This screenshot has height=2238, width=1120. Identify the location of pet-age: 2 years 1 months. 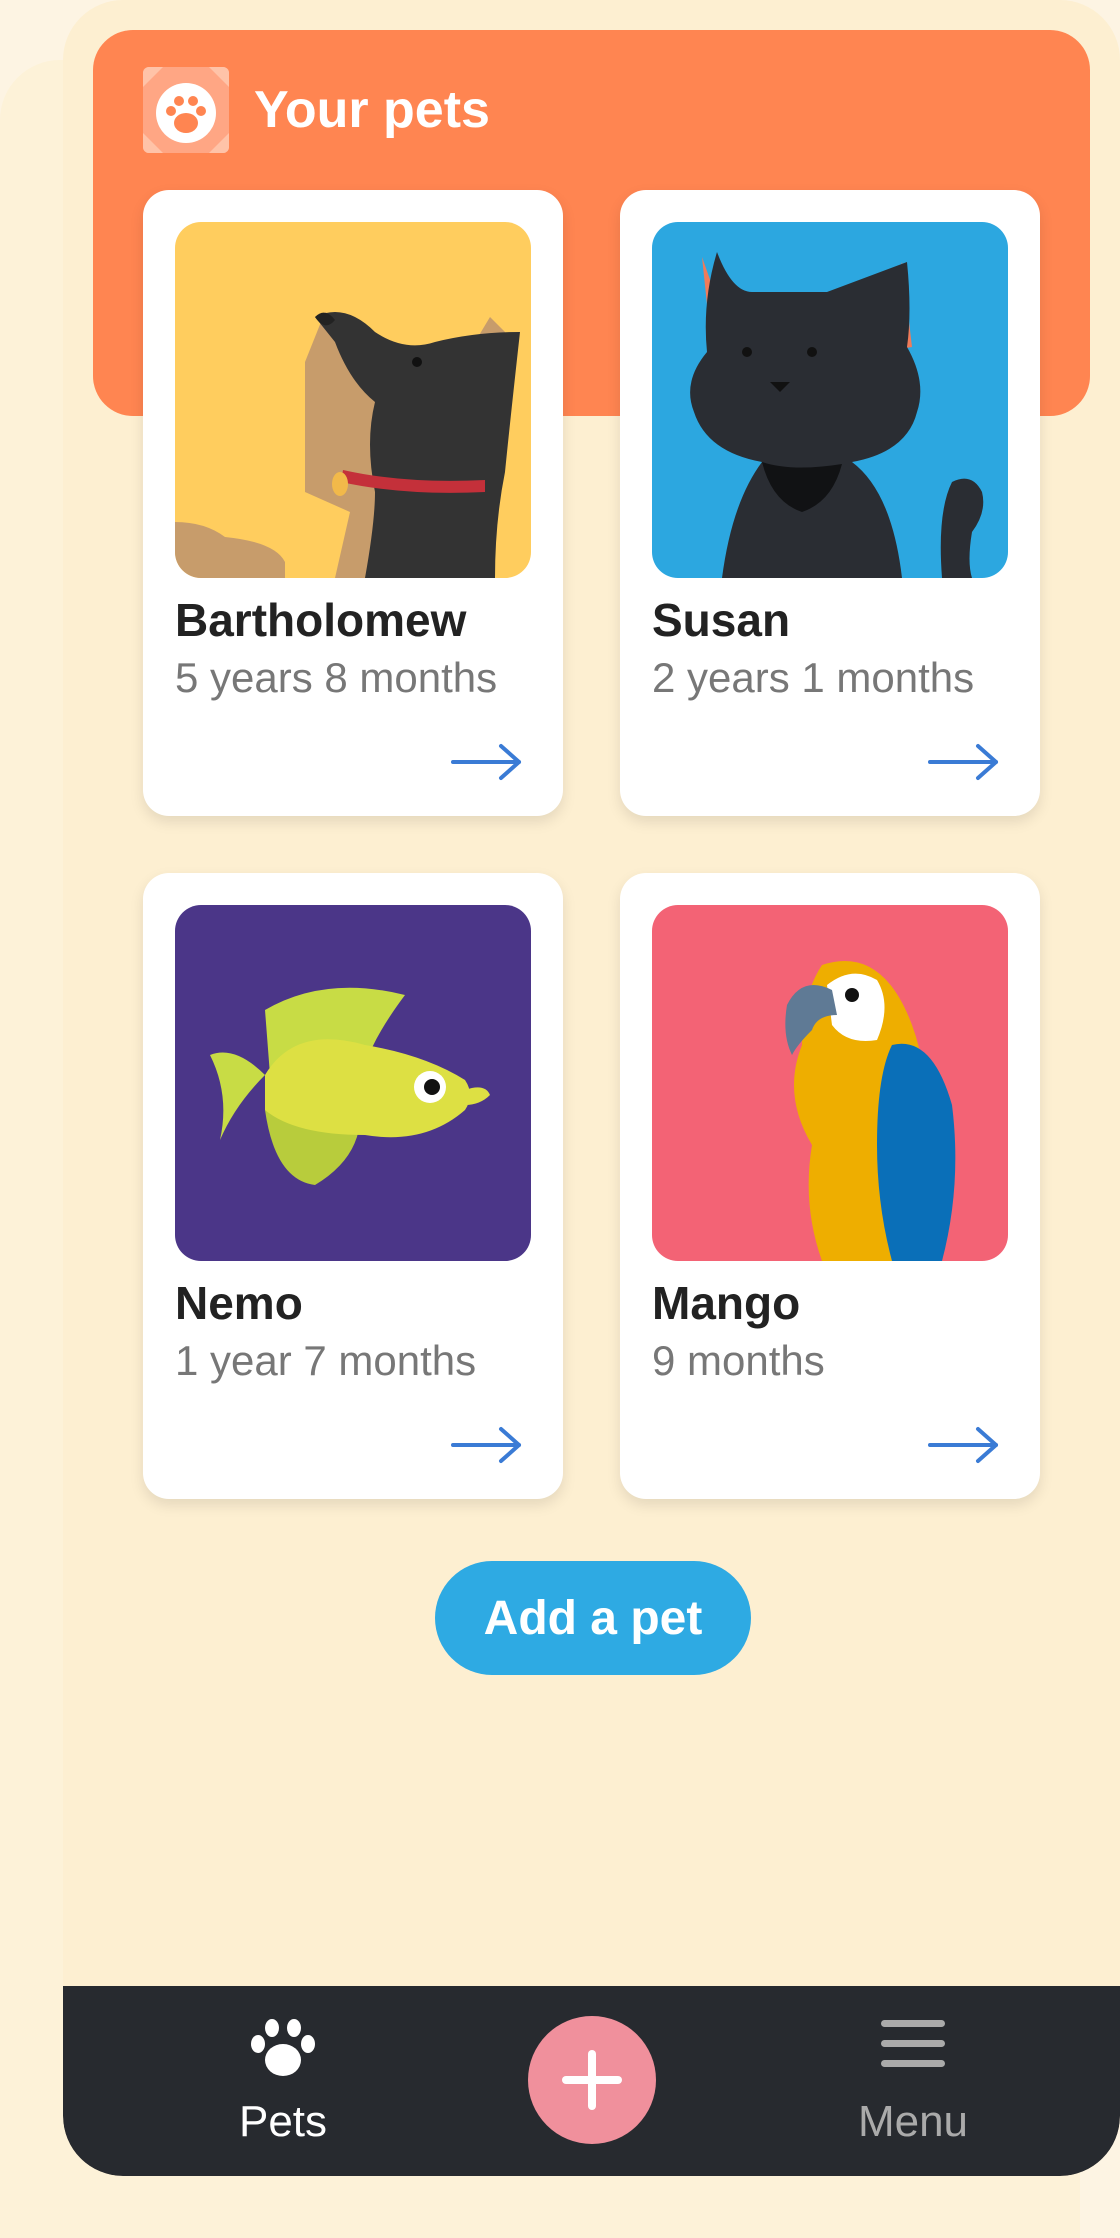
(813, 677).